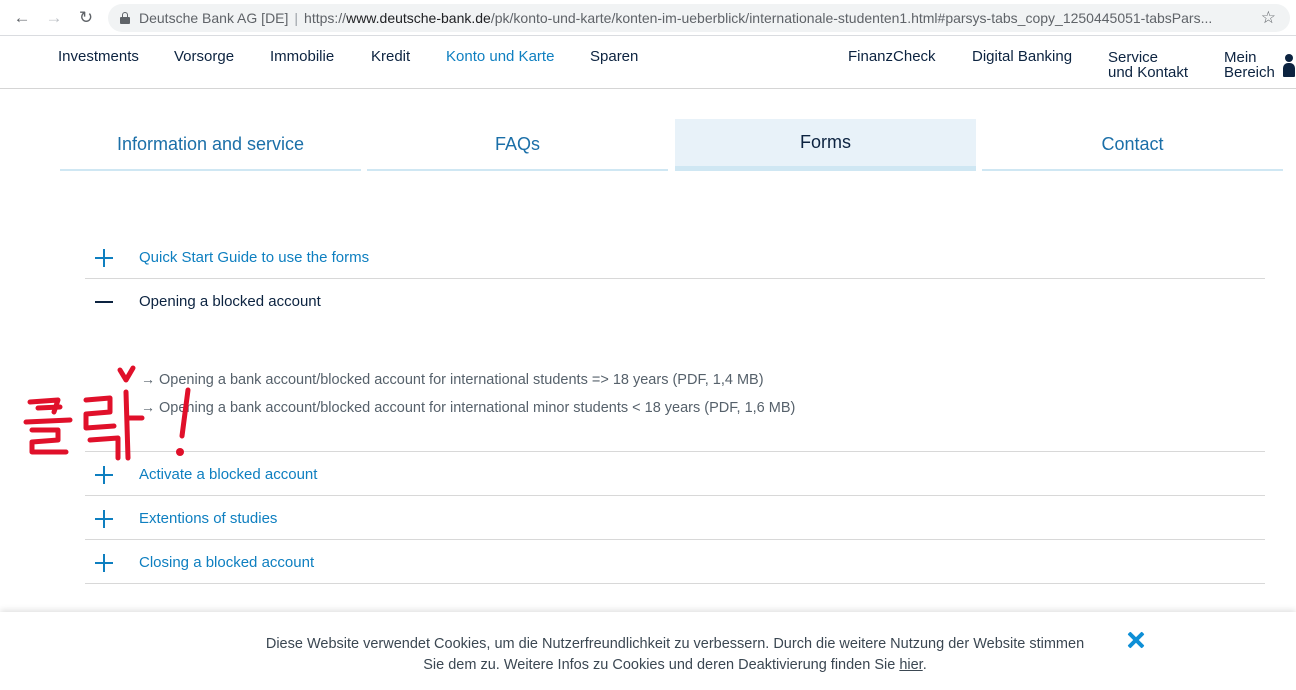 Image resolution: width=1296 pixels, height=690 pixels. What do you see at coordinates (390, 56) in the screenshot?
I see `nav-item-kredit: Kredit` at bounding box center [390, 56].